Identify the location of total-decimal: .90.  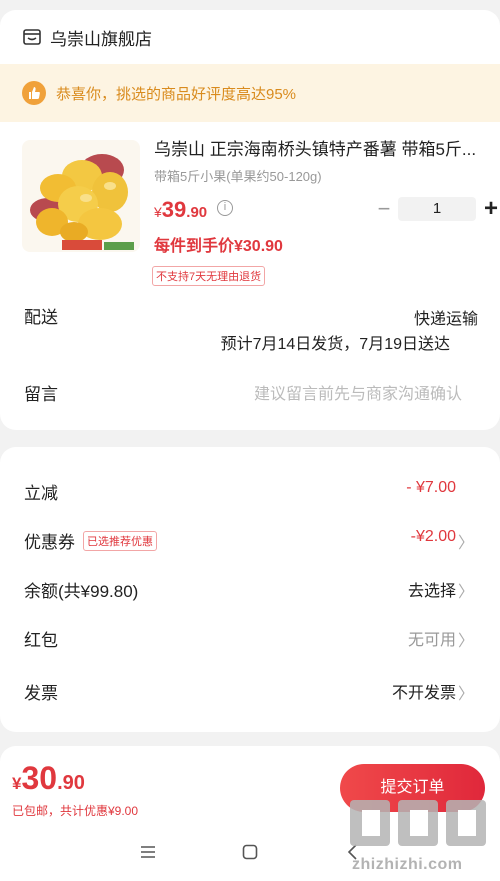
(71, 783).